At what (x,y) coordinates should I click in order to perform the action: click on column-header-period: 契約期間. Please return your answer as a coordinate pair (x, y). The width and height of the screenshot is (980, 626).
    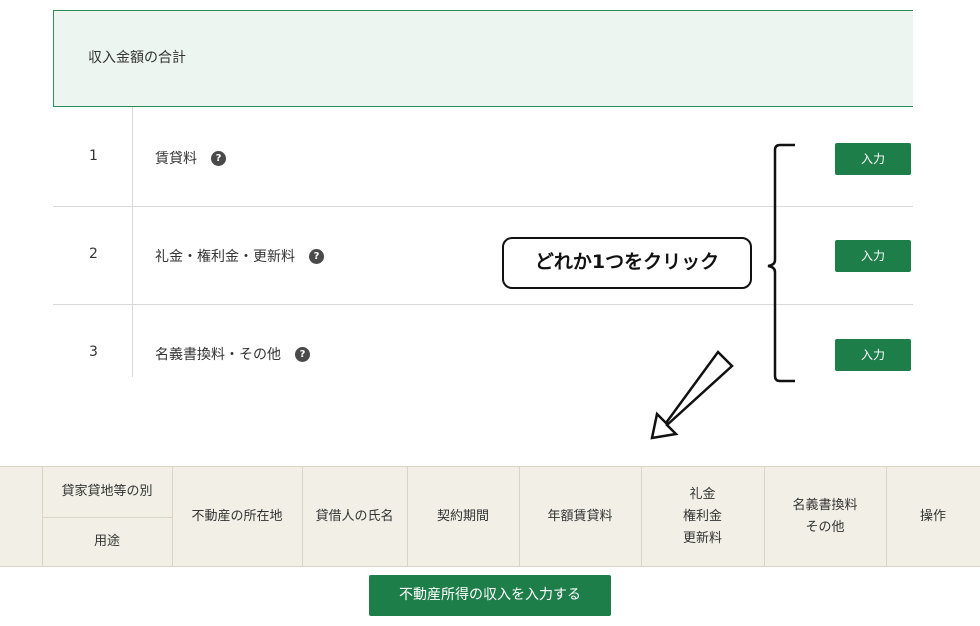
    Looking at the image, I should click on (462, 516).